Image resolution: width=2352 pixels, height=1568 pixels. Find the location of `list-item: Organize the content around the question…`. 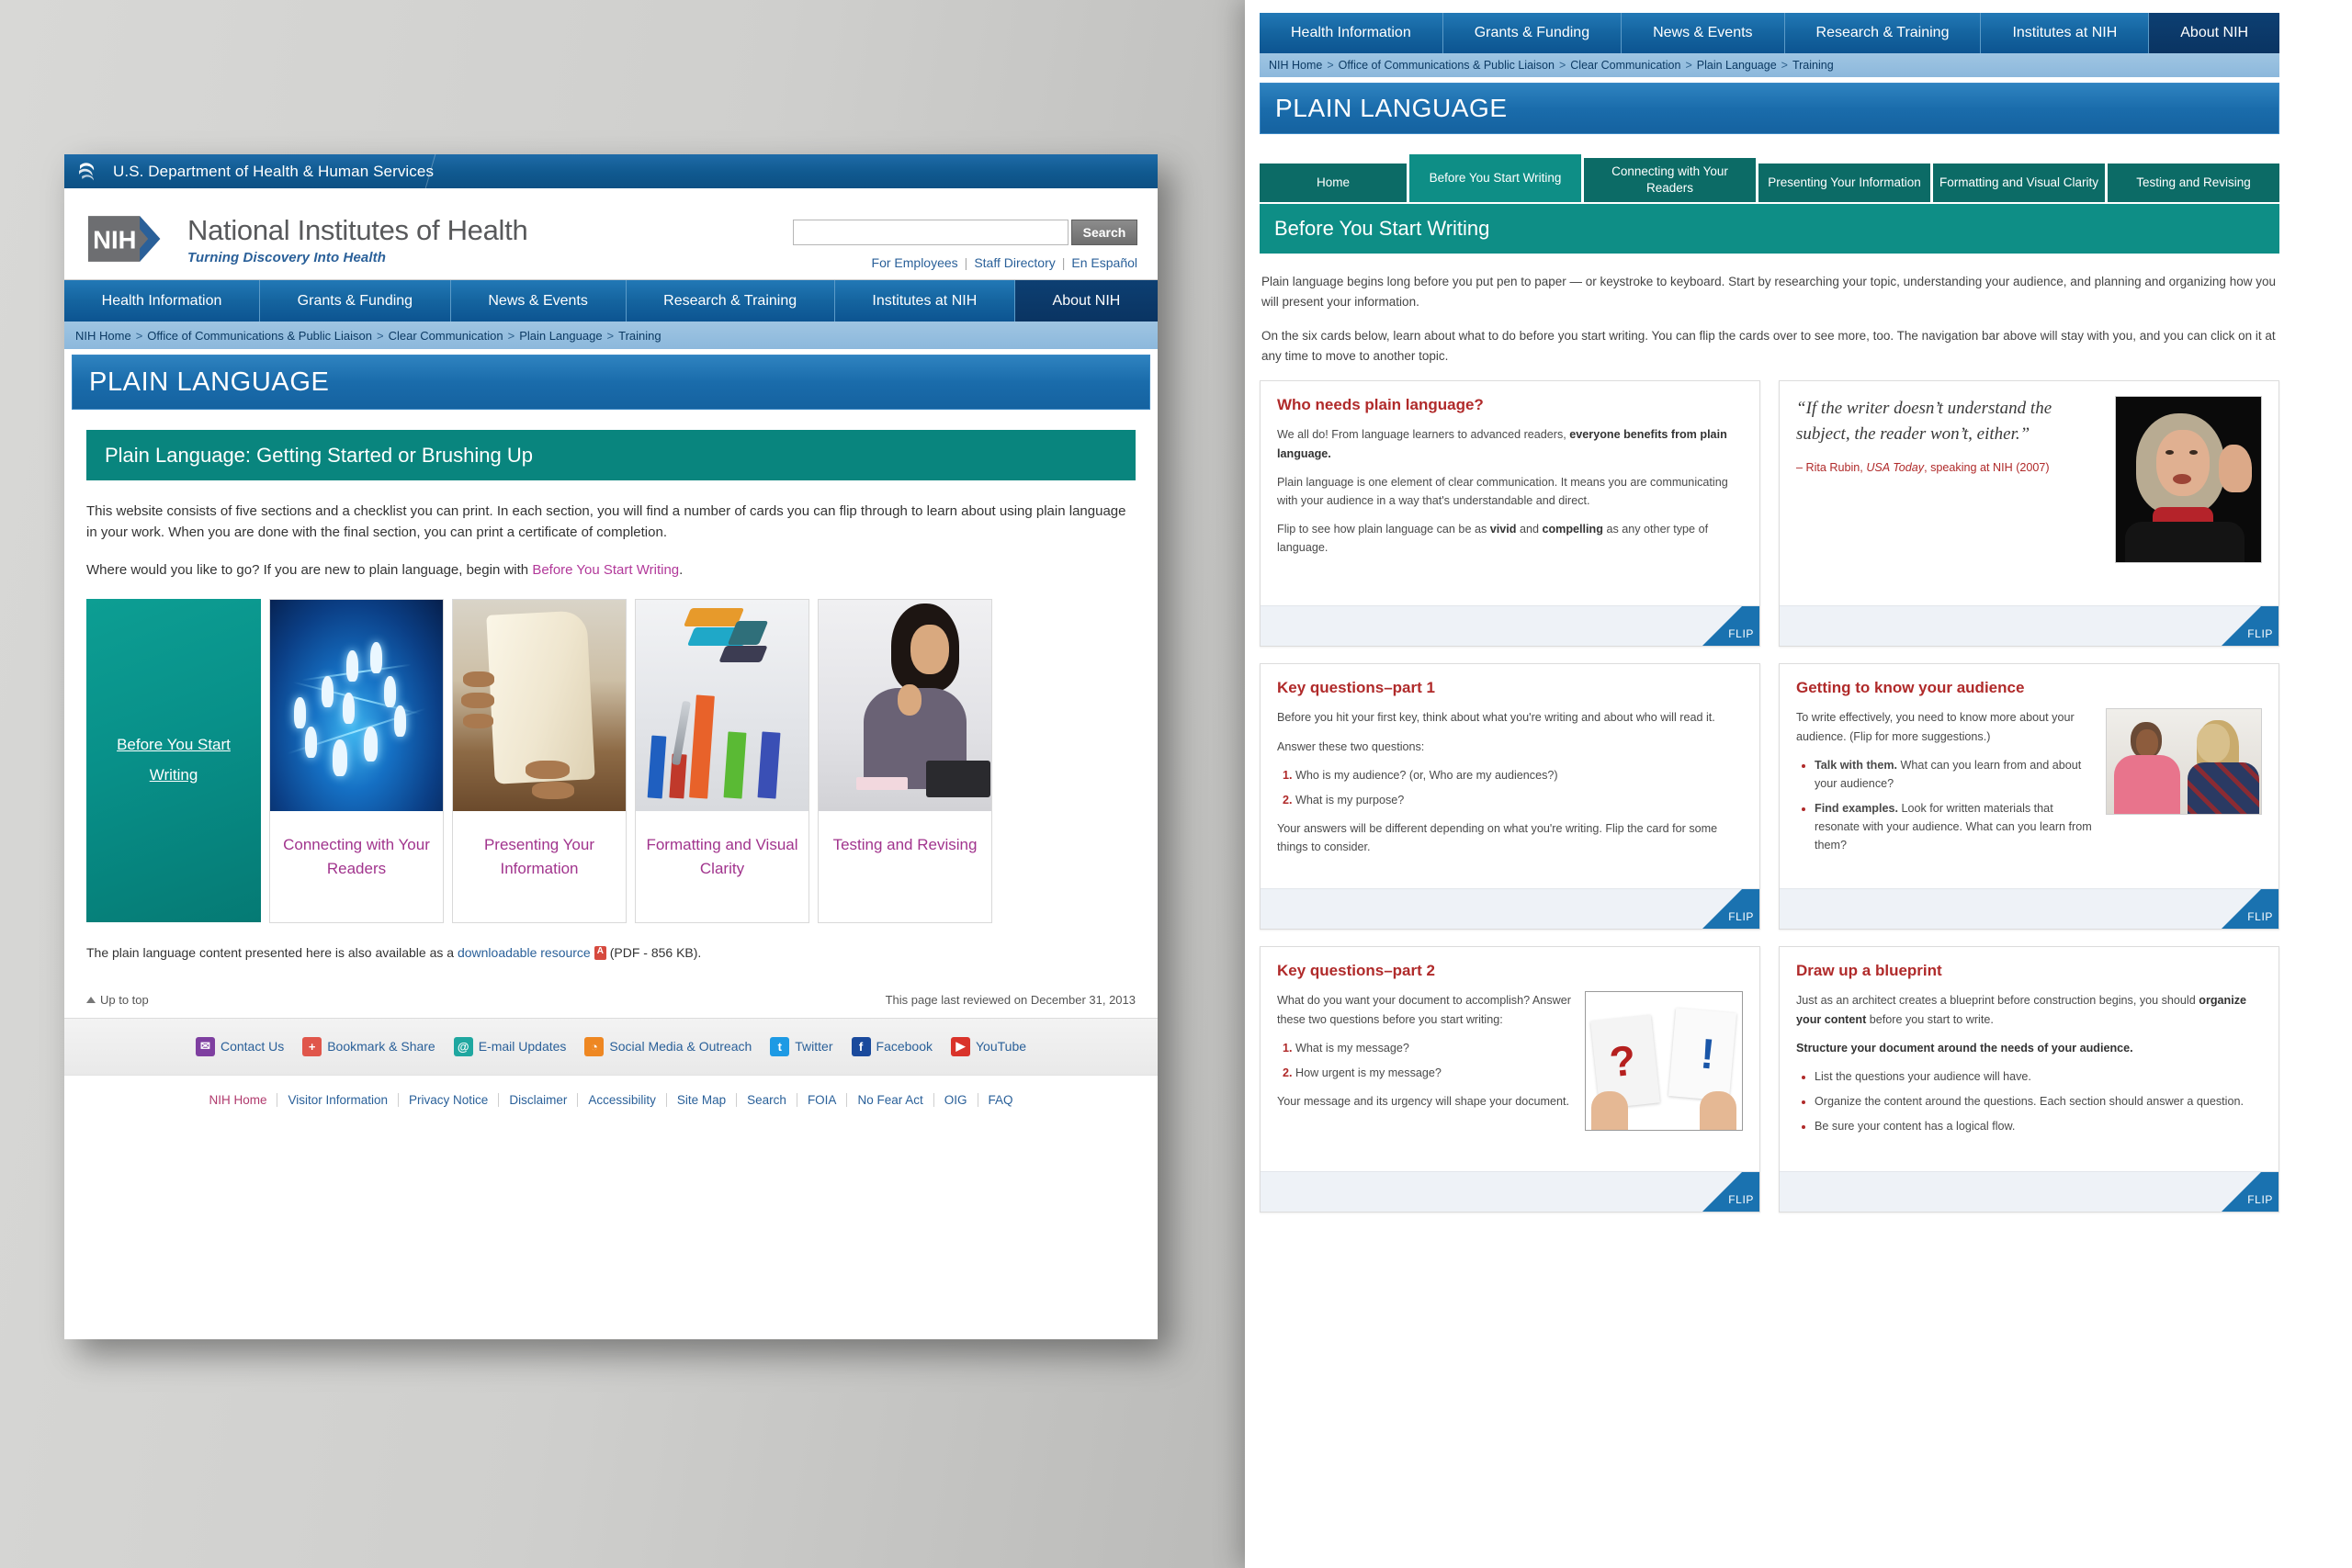

list-item: Organize the content around the question… is located at coordinates (2039, 1101).